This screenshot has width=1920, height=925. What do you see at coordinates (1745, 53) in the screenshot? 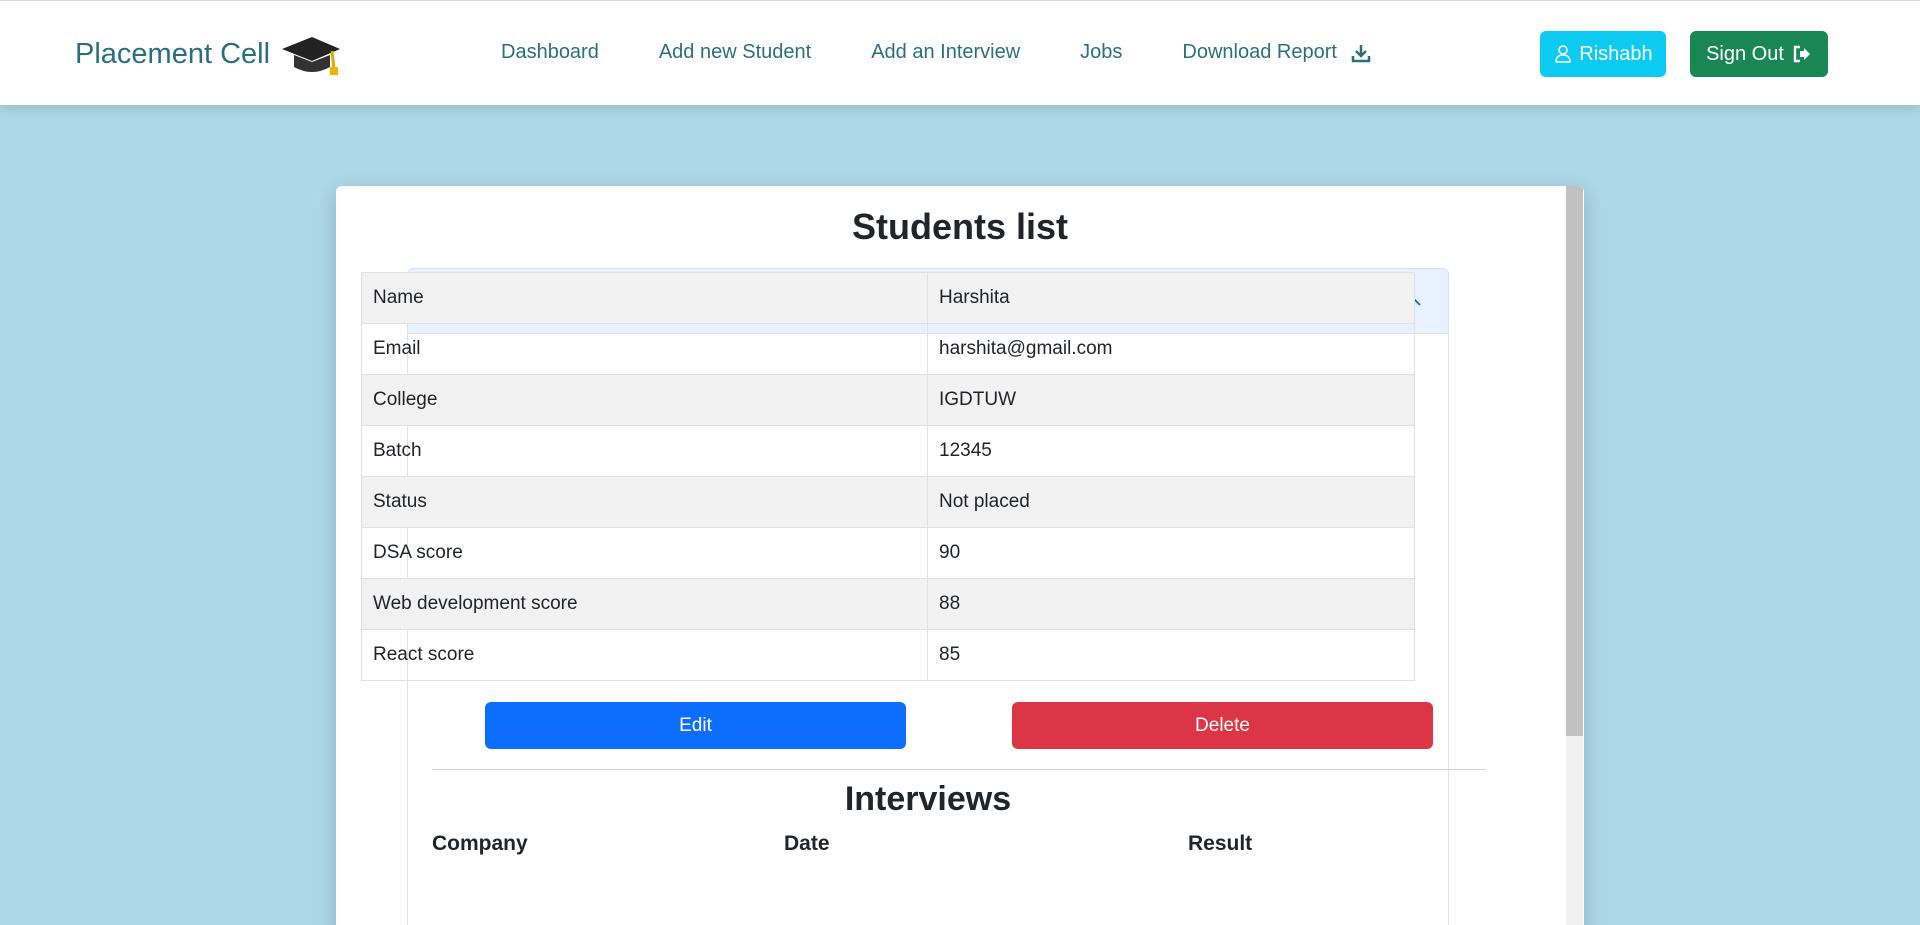
I see `sign-out-label: Sign Out` at bounding box center [1745, 53].